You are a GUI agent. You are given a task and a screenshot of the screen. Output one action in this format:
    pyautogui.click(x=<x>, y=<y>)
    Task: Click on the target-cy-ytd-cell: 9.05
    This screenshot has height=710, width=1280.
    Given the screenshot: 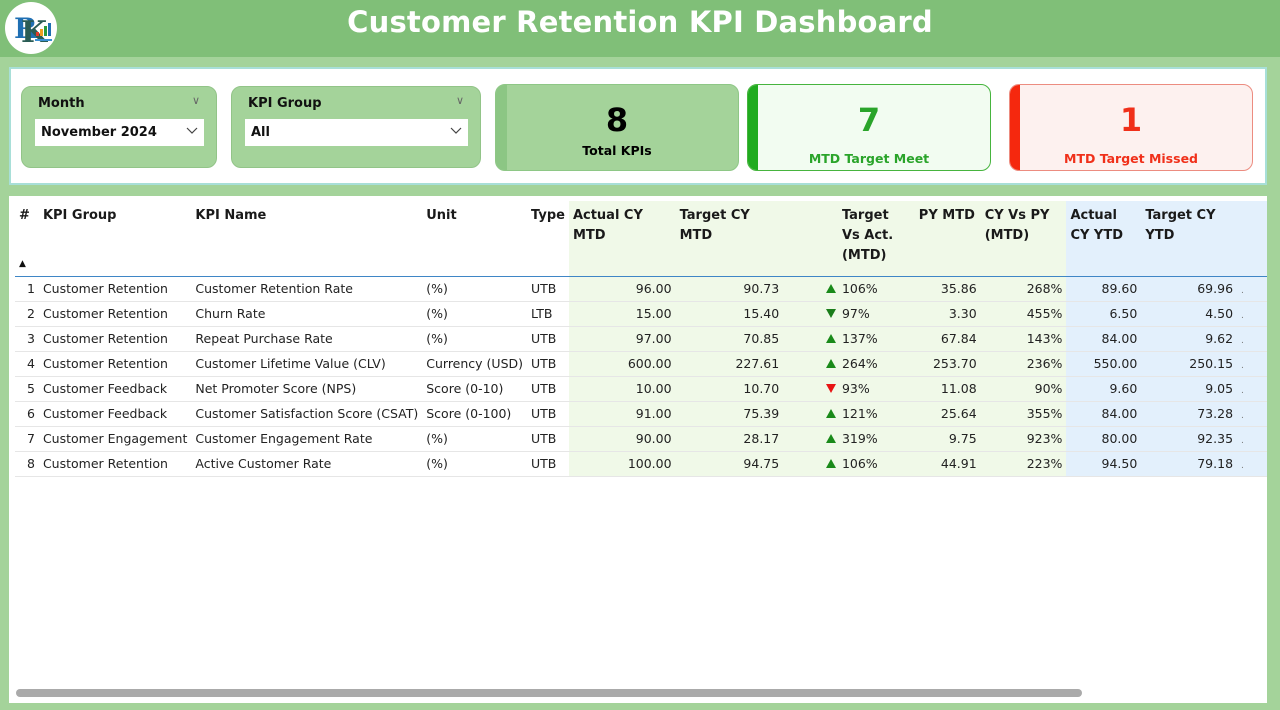 What is the action you would take?
    pyautogui.click(x=1189, y=389)
    